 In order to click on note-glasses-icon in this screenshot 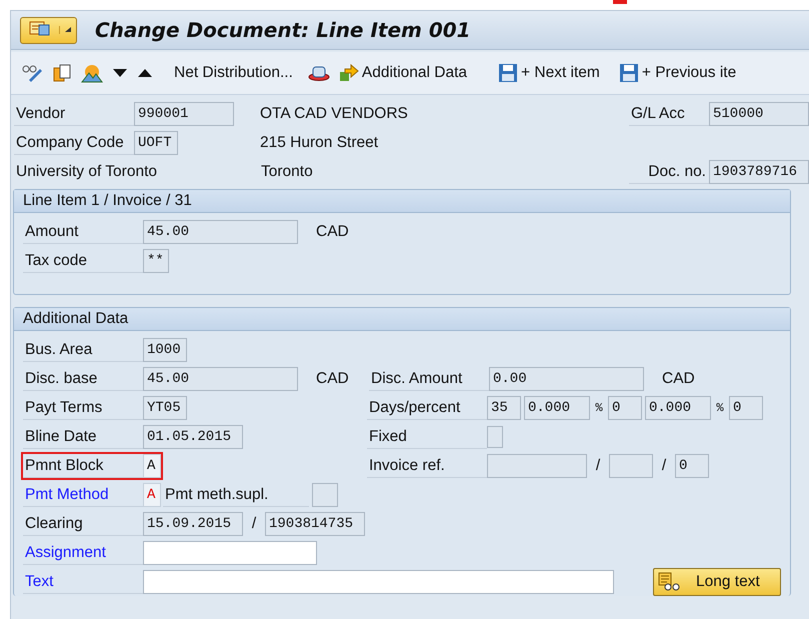, I will do `click(670, 582)`.